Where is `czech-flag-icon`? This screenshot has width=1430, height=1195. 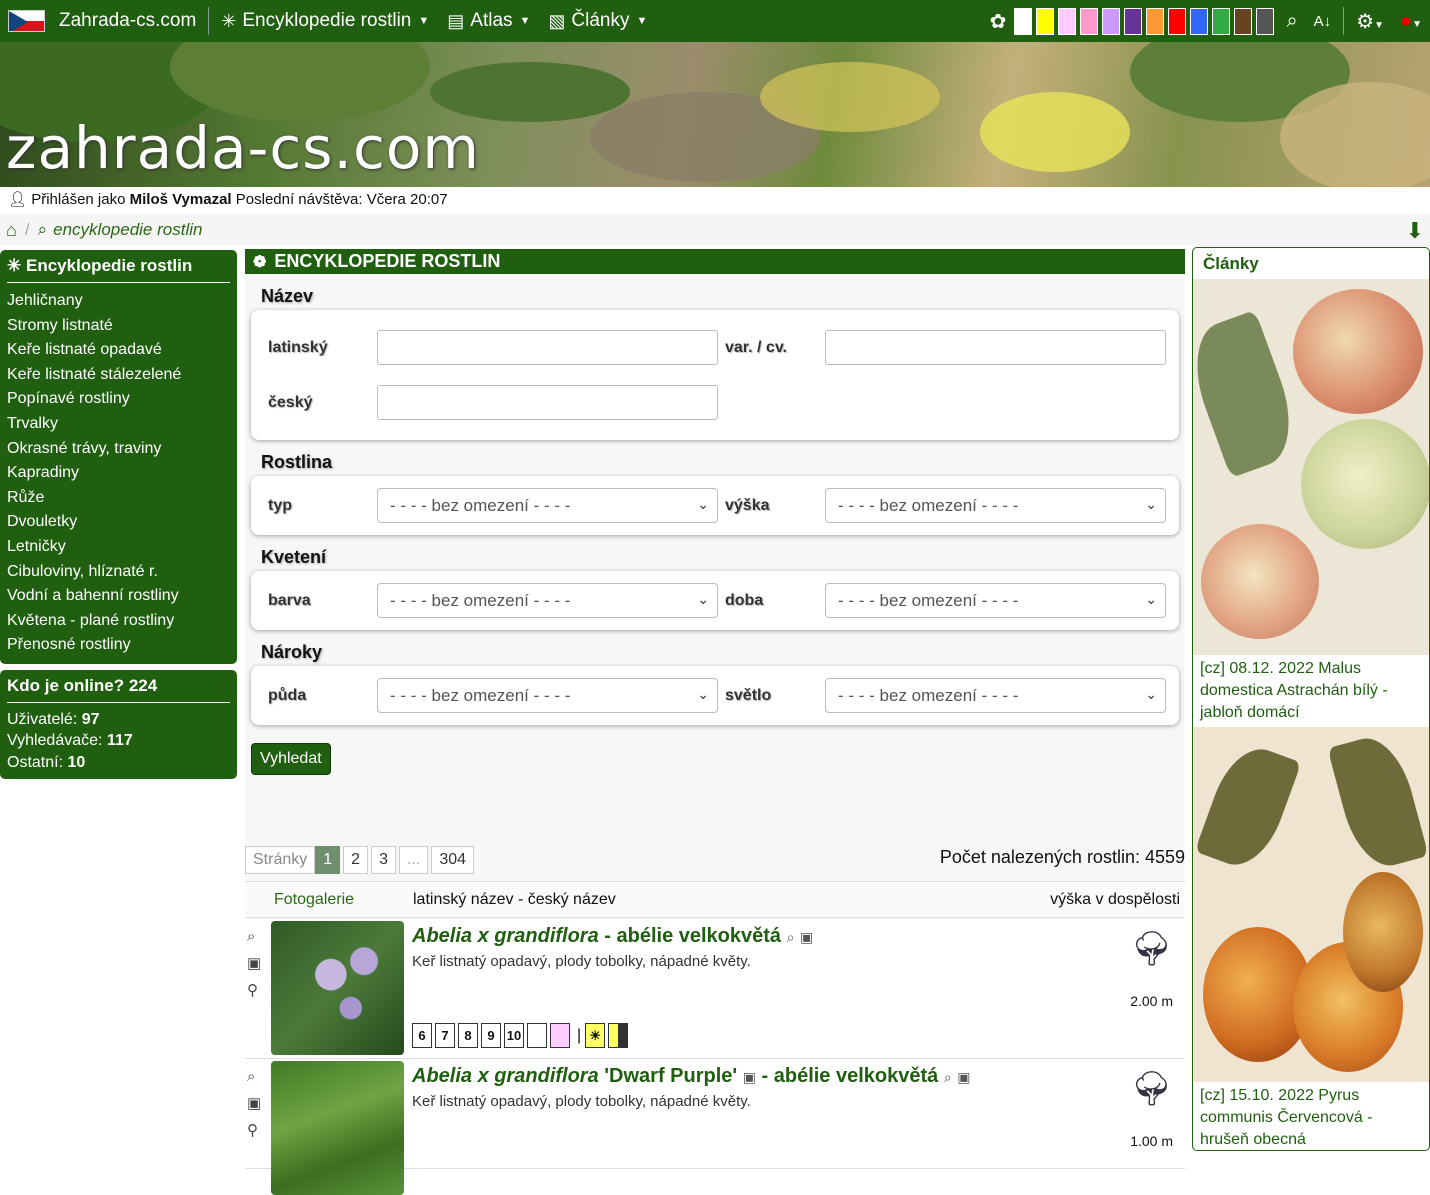
czech-flag-icon is located at coordinates (26, 21).